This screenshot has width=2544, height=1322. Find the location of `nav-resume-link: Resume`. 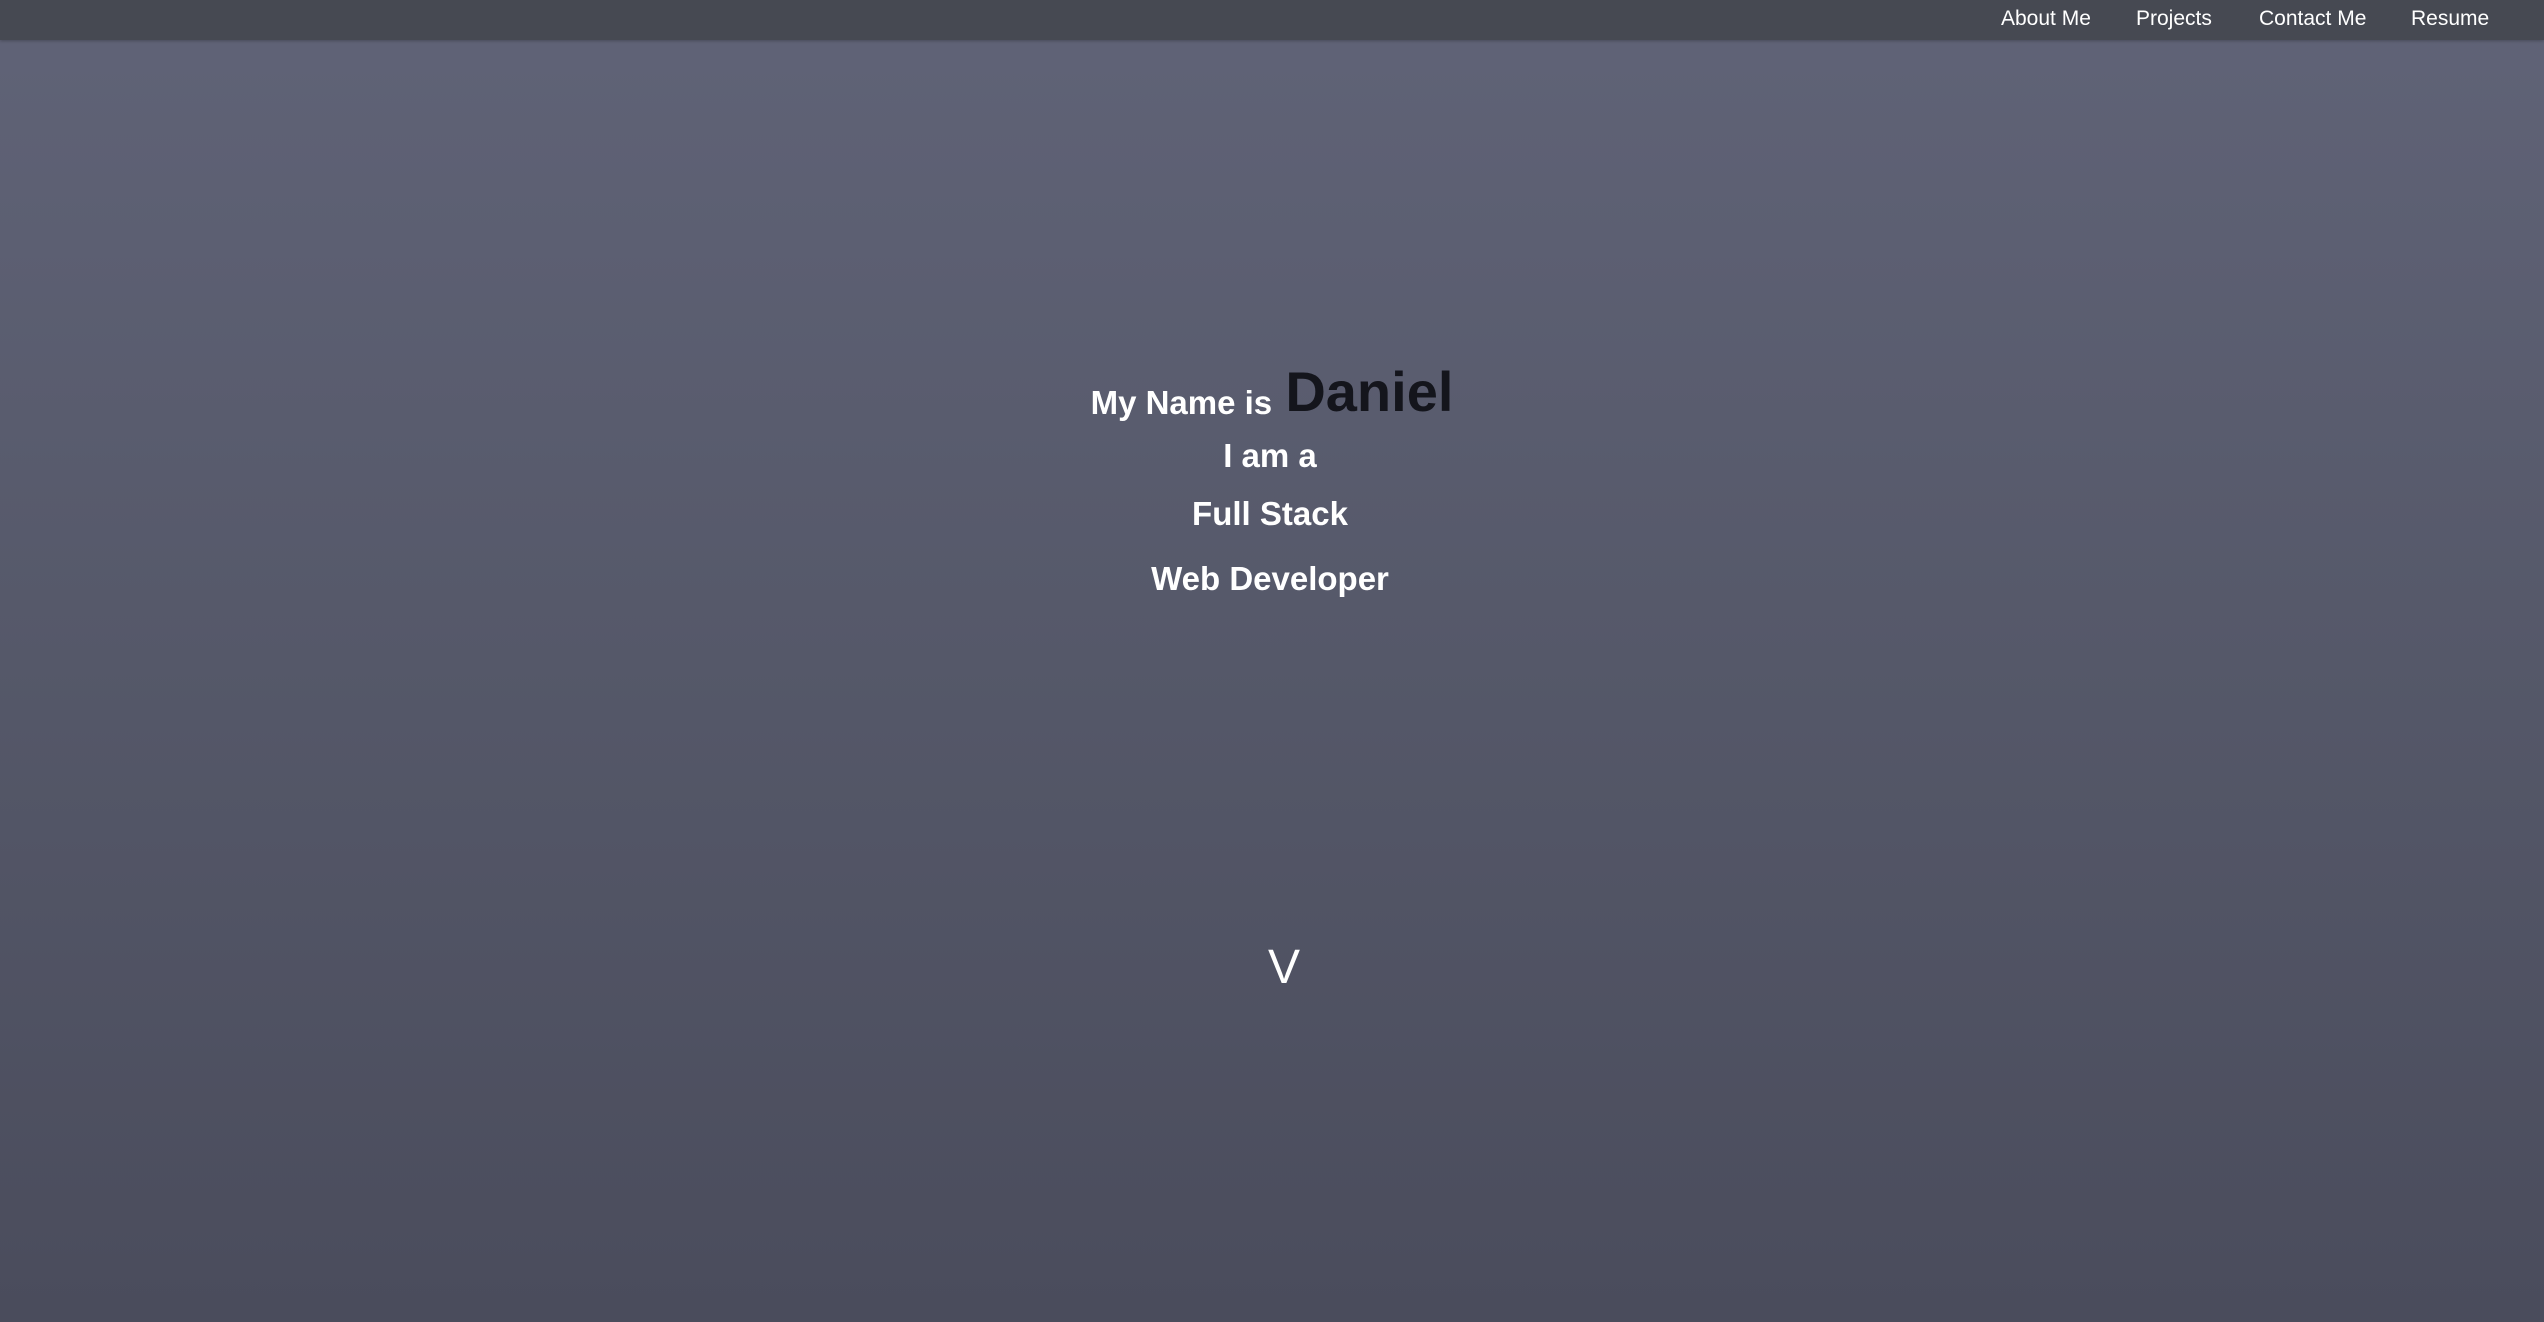

nav-resume-link: Resume is located at coordinates (2450, 20).